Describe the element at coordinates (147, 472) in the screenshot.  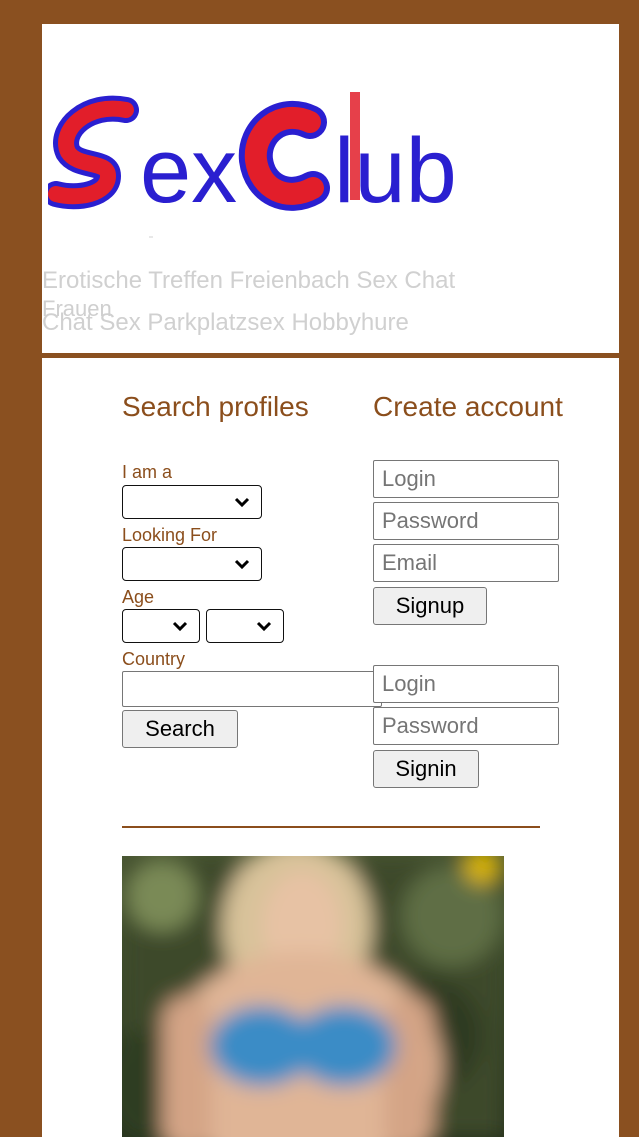
I see `i-am-label: I am a` at that location.